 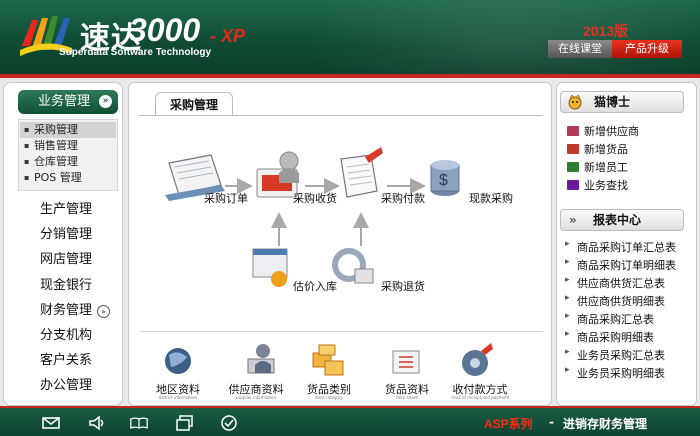 I want to click on link-business-search: 业务查找, so click(x=597, y=185).